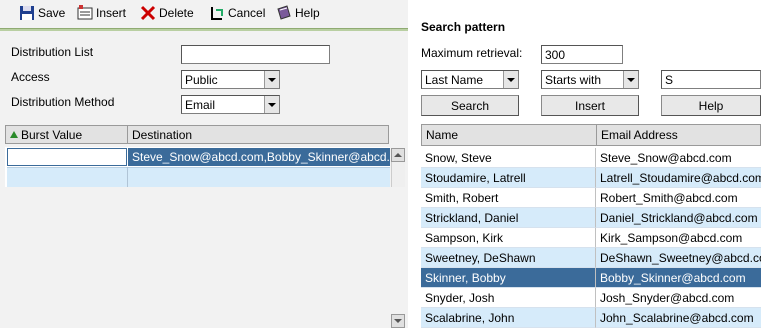 Image resolution: width=761 pixels, height=328 pixels. I want to click on search-term-input, so click(711, 79).